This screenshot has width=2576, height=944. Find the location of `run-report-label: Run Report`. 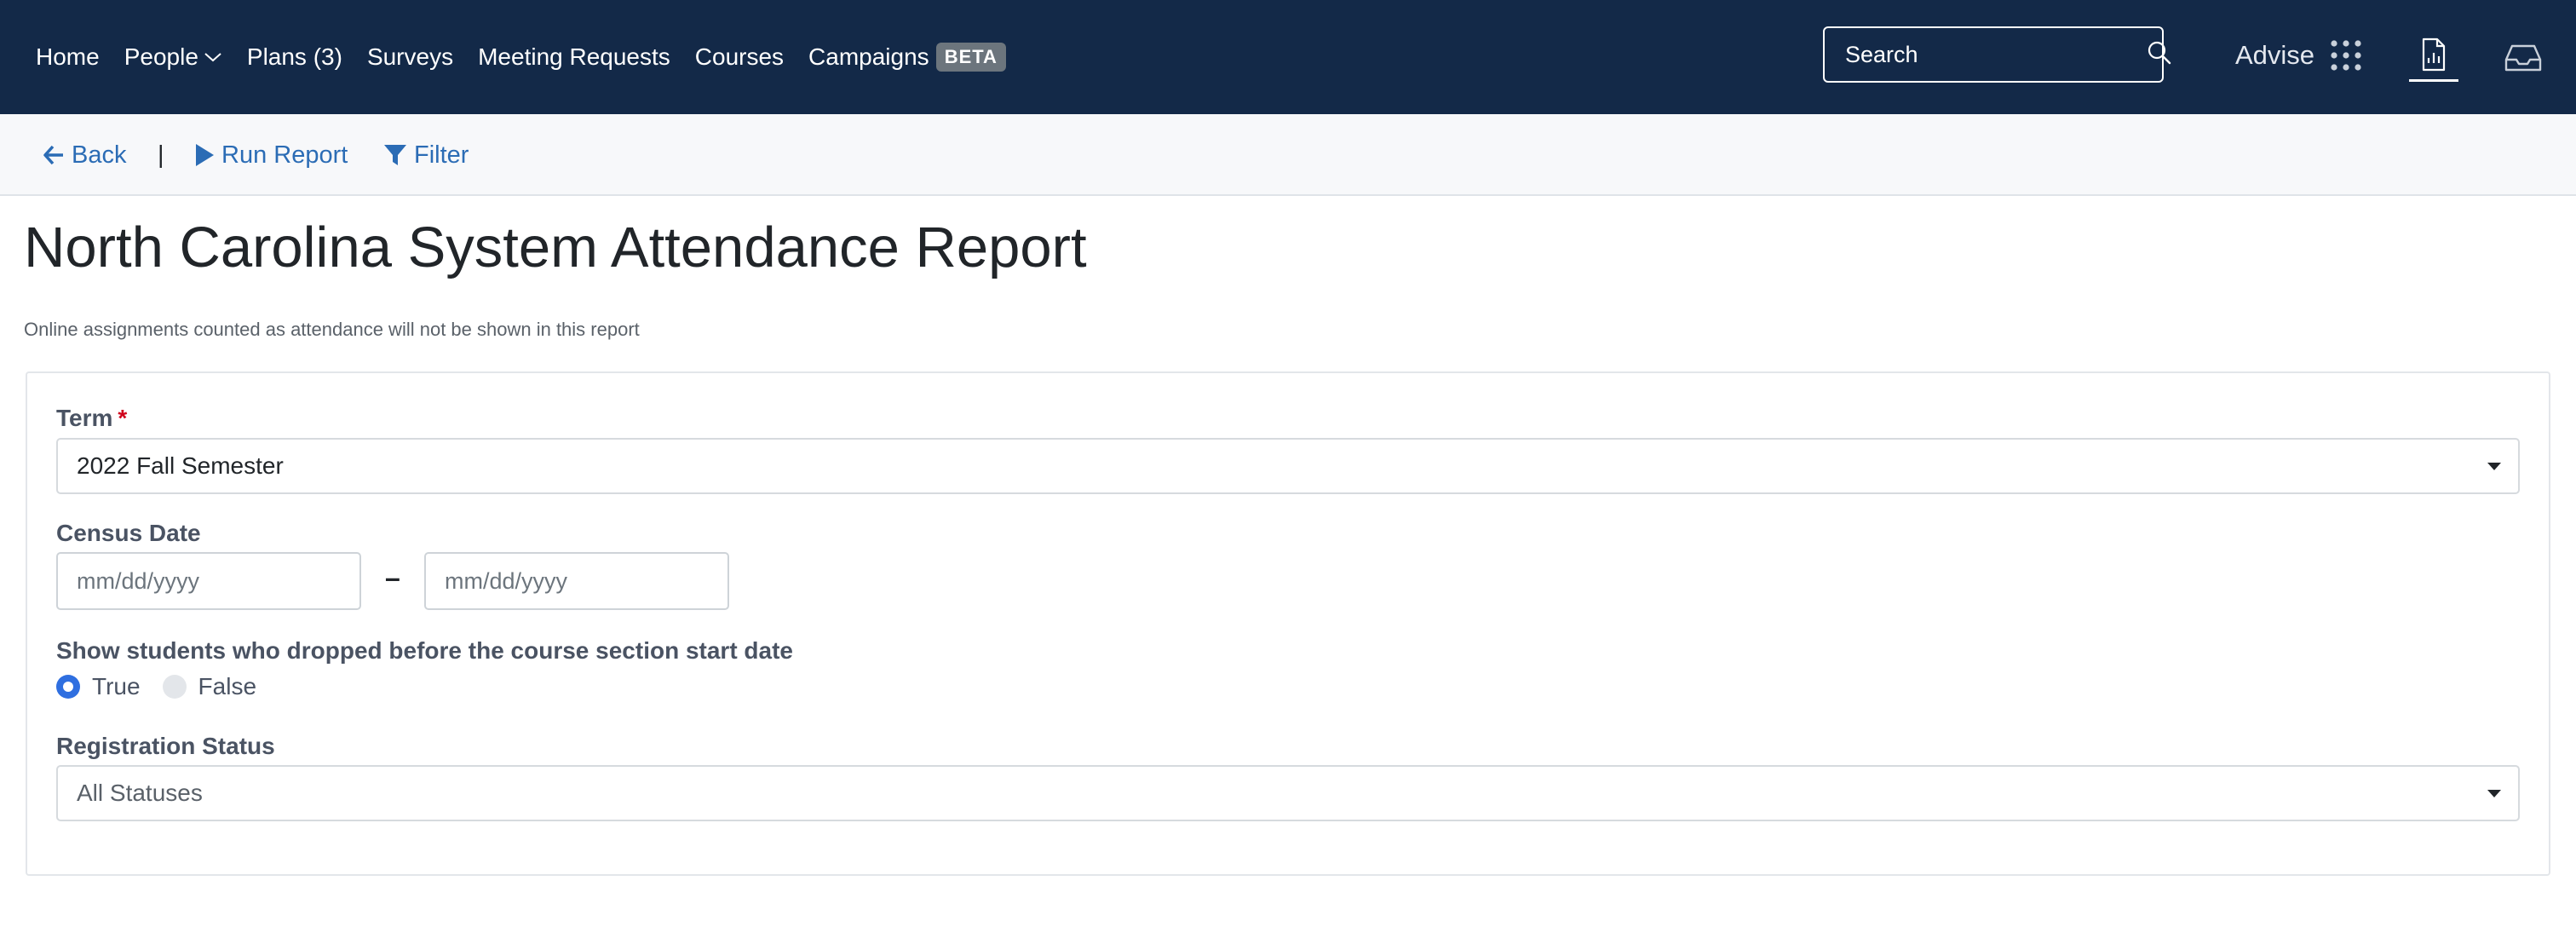

run-report-label: Run Report is located at coordinates (284, 155).